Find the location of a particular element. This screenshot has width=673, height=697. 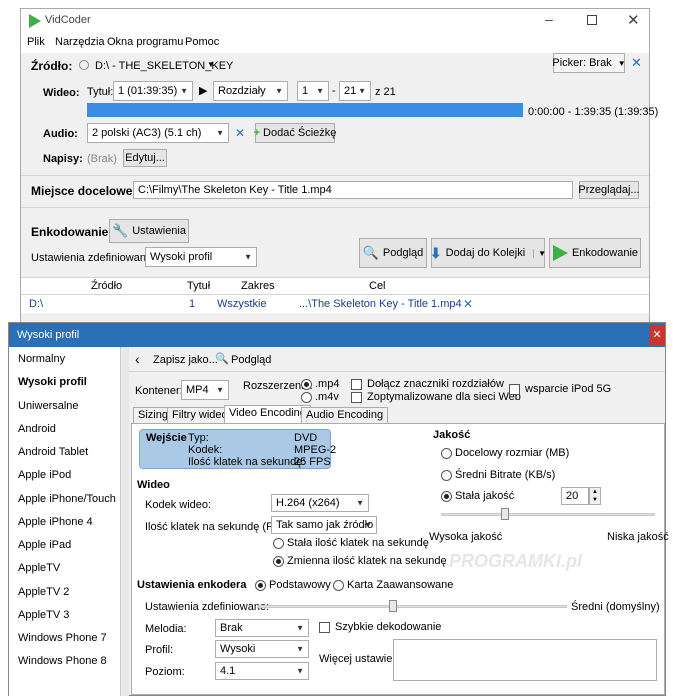

col-title: Tytuł is located at coordinates (198, 286).